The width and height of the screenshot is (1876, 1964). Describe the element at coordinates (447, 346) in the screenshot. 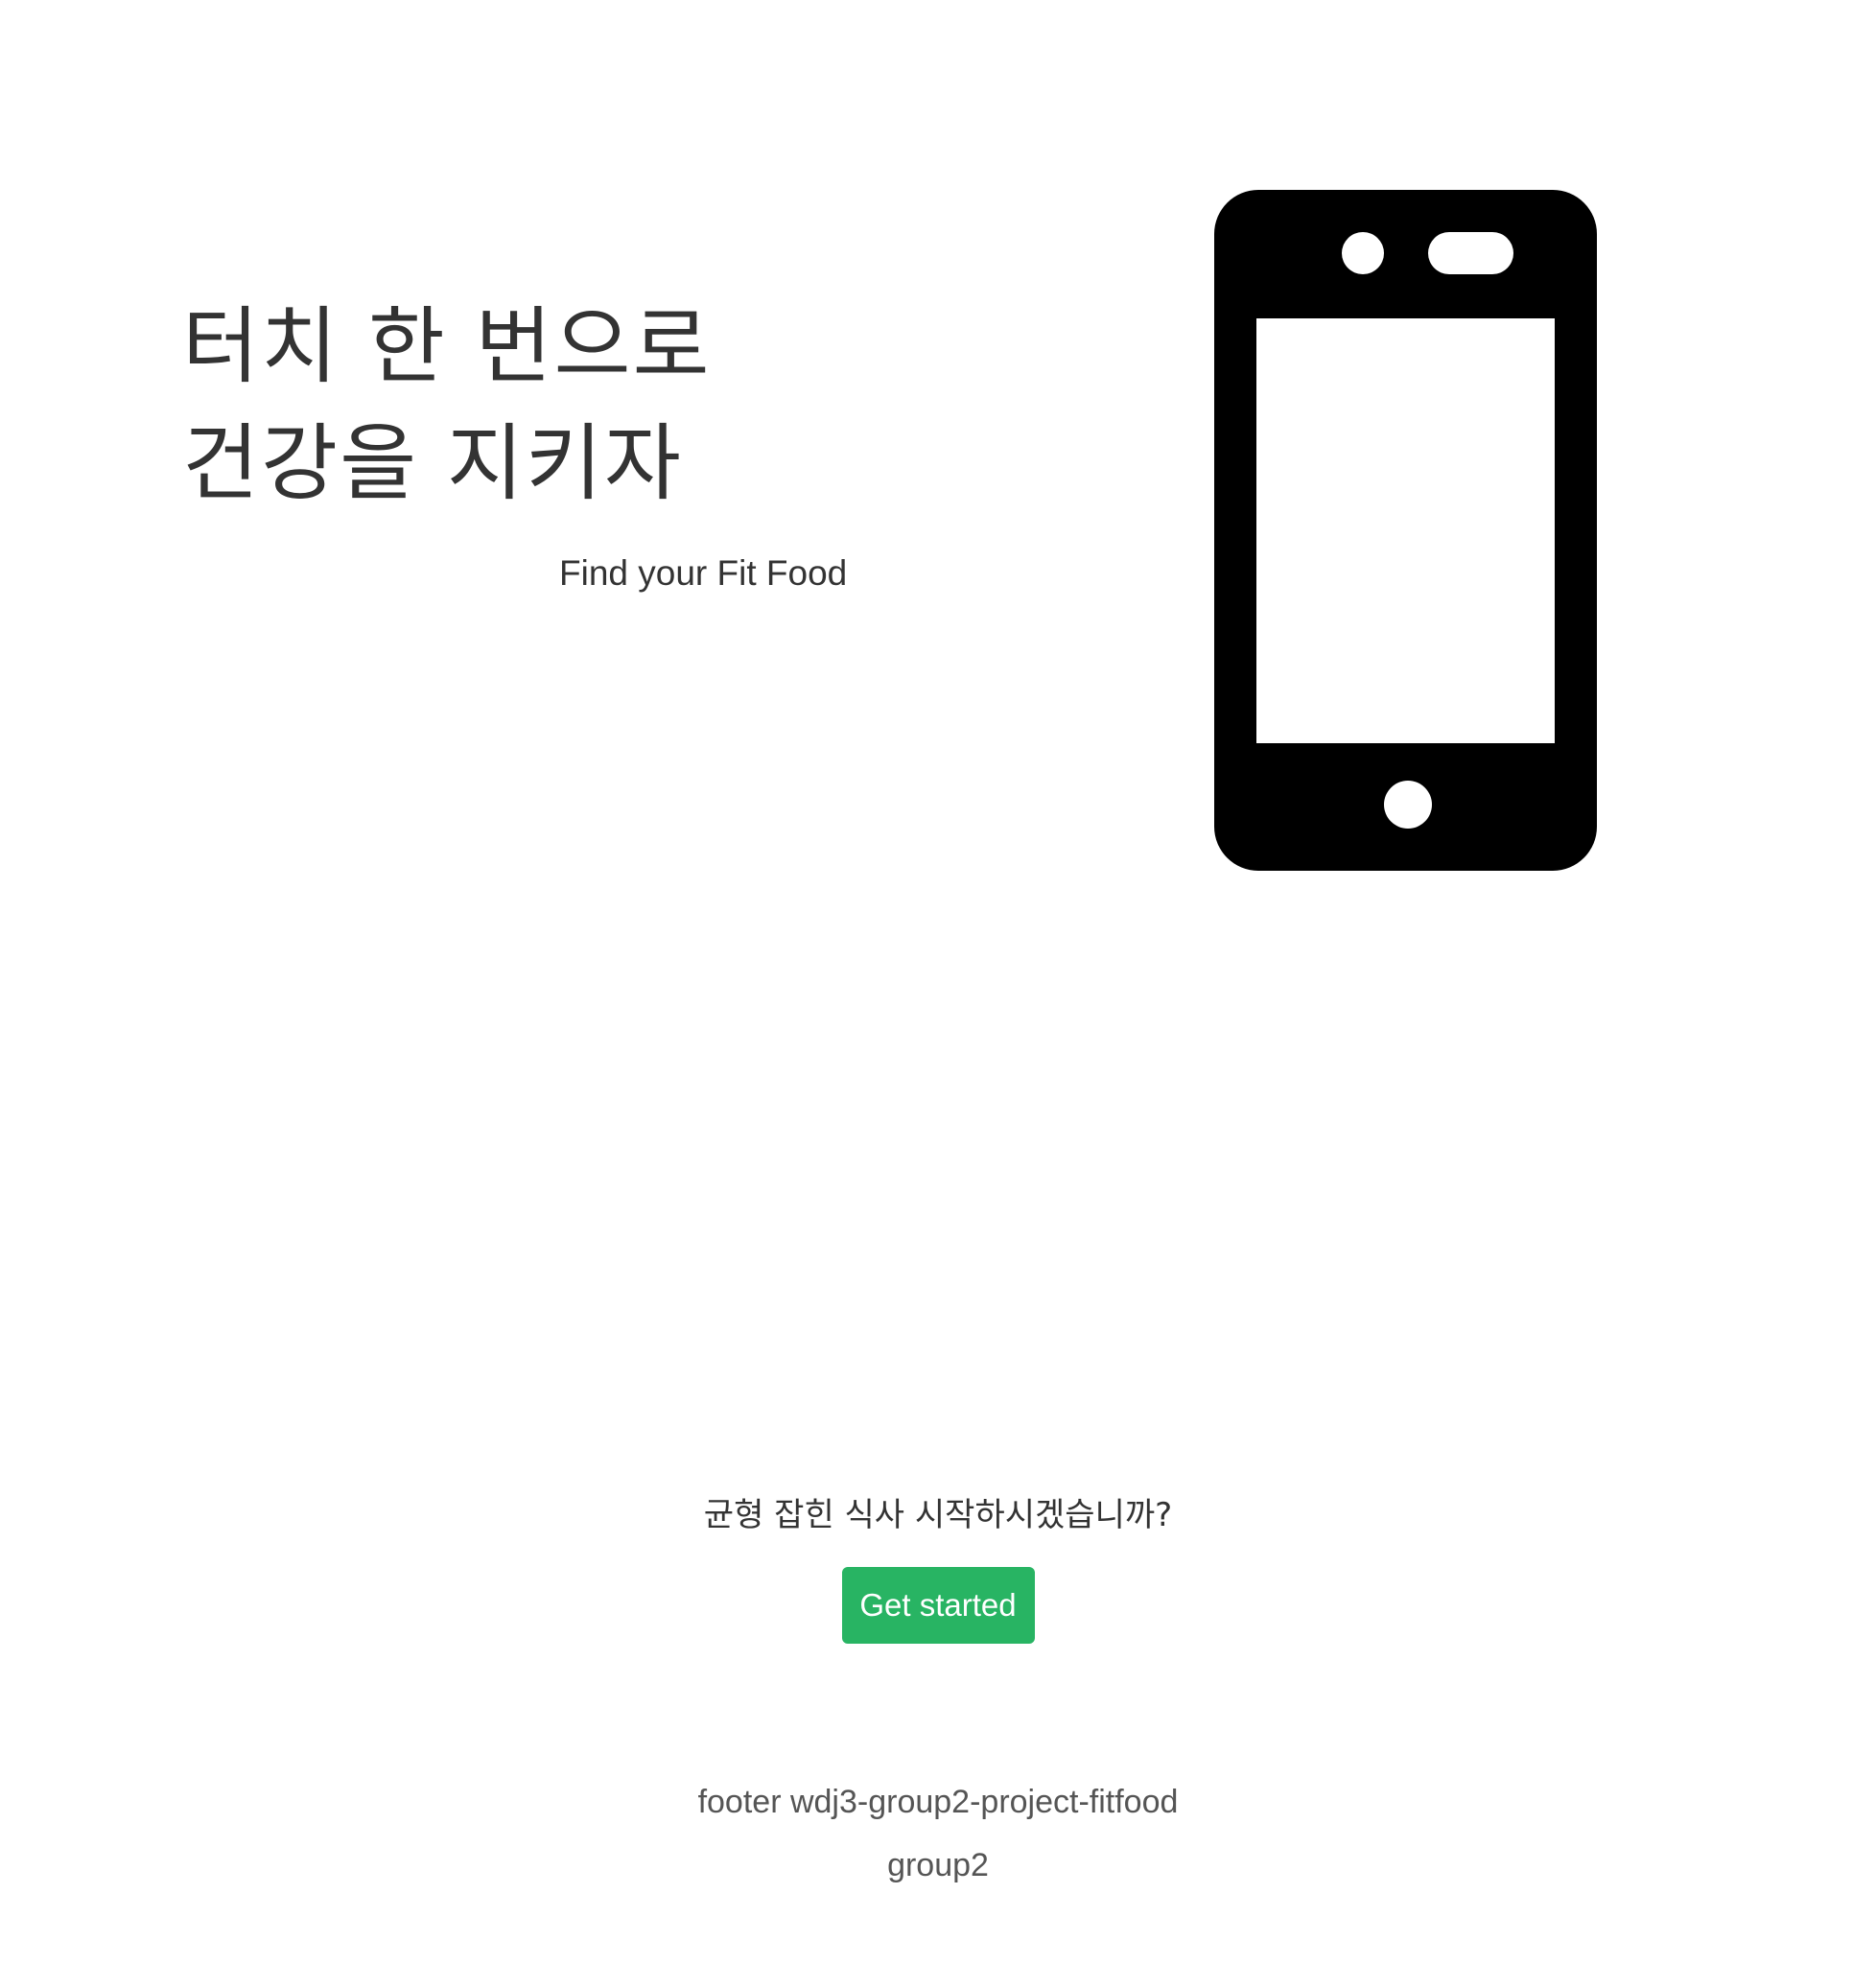

I see `hero-title-line-1: 터치 한 번으로` at that location.